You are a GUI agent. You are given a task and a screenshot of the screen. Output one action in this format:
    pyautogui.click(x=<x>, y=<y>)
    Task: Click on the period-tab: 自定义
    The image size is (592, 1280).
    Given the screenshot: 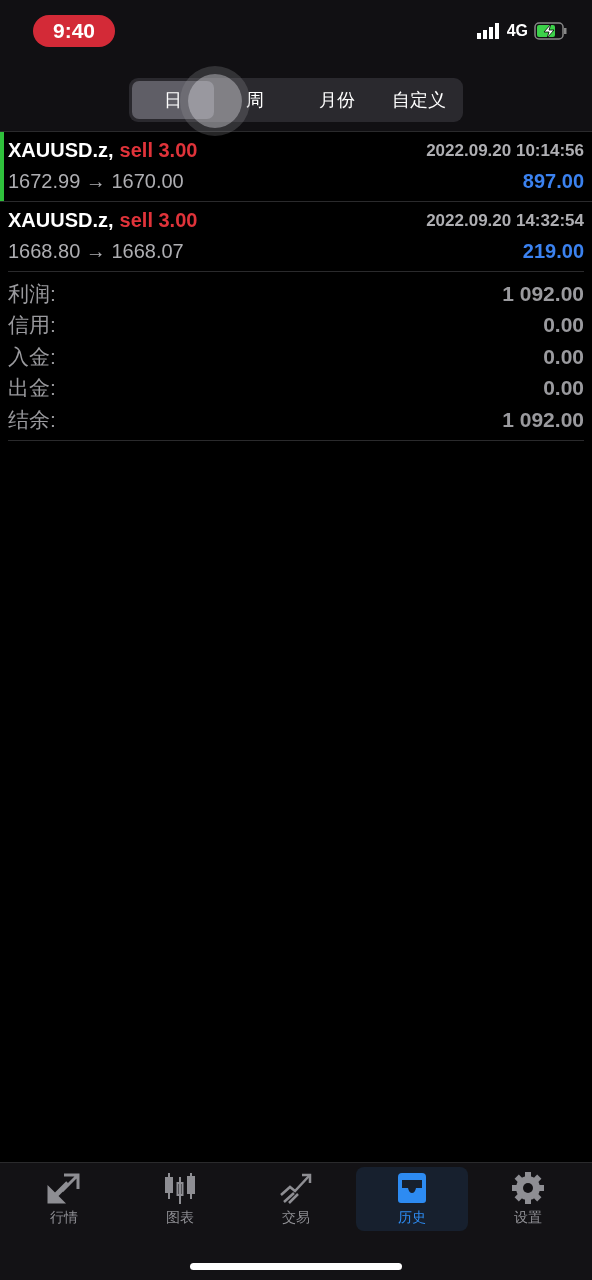 What is the action you would take?
    pyautogui.click(x=419, y=100)
    